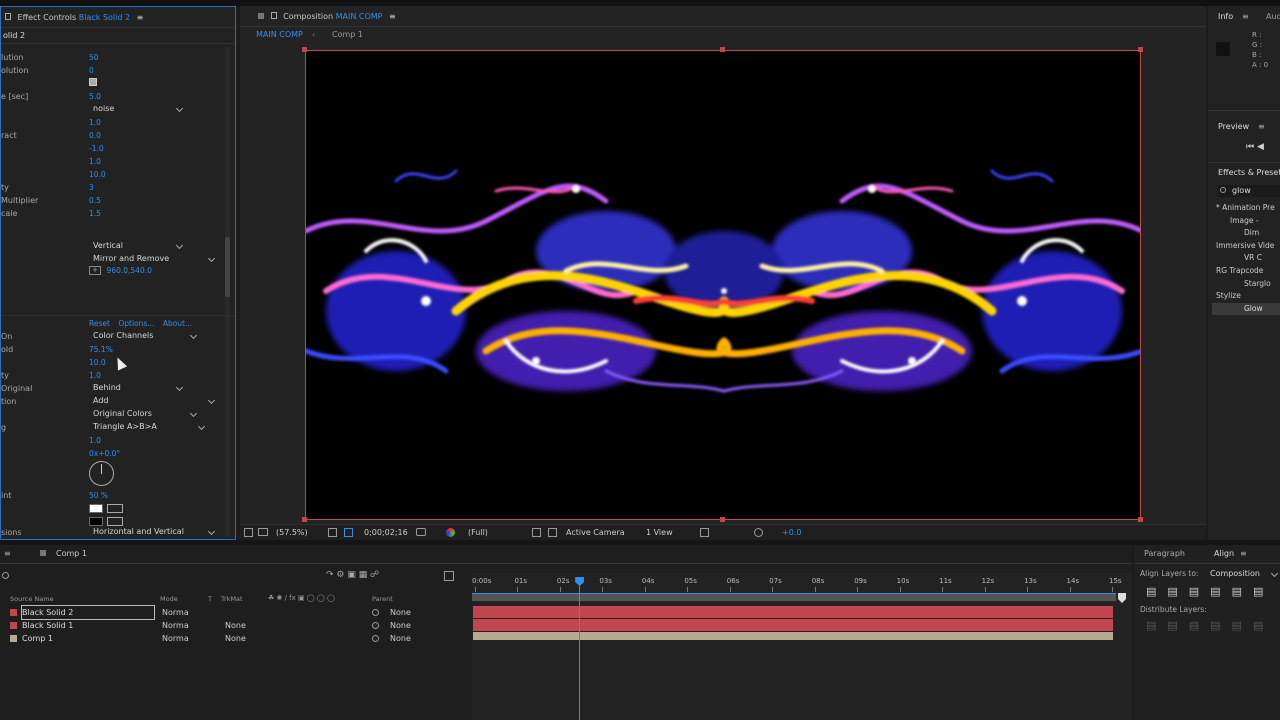 This screenshot has height=720, width=1280. Describe the element at coordinates (95, 135) in the screenshot. I see `param-value: 0.0` at that location.